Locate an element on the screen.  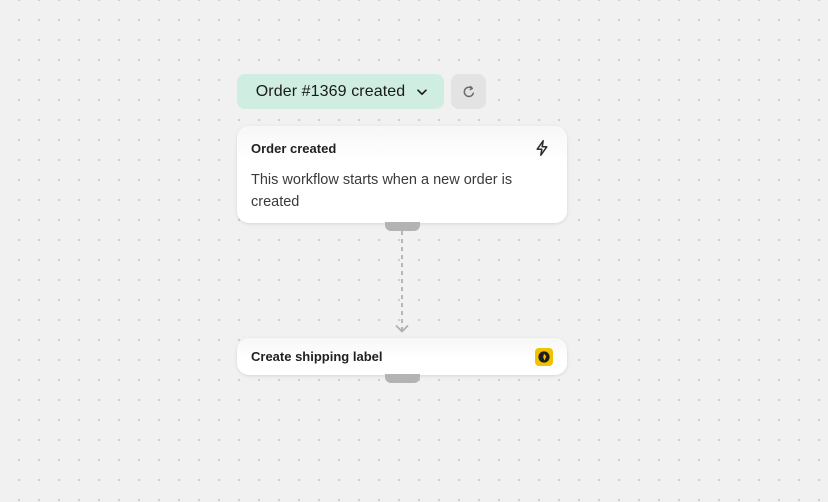
shipping-app-icon is located at coordinates (544, 356).